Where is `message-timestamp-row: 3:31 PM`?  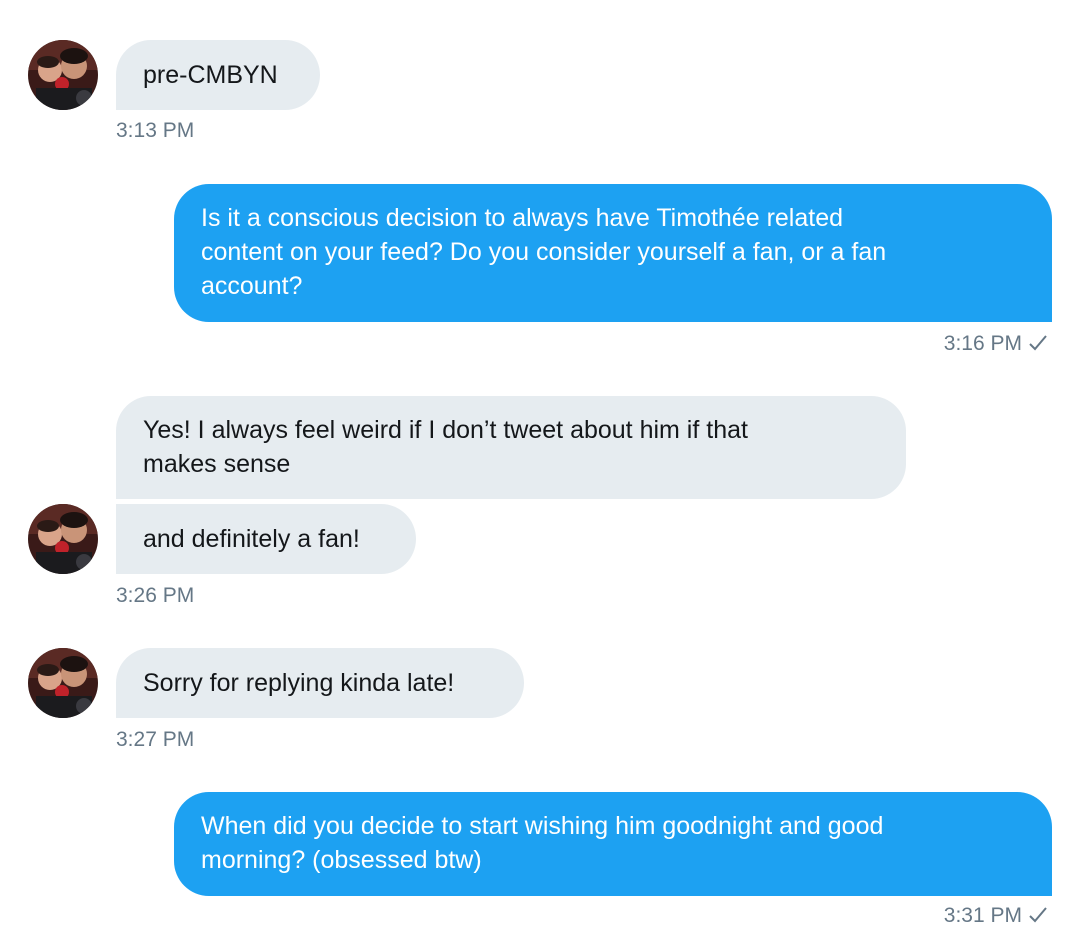 message-timestamp-row: 3:31 PM is located at coordinates (996, 917).